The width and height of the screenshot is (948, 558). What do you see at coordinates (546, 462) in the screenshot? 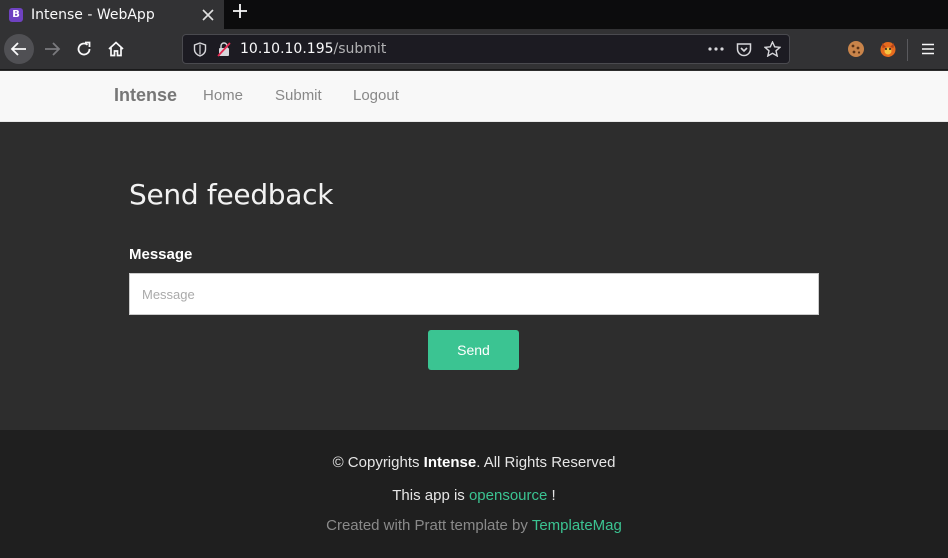
I see `copyright-suffix: . All Rights Reserved` at bounding box center [546, 462].